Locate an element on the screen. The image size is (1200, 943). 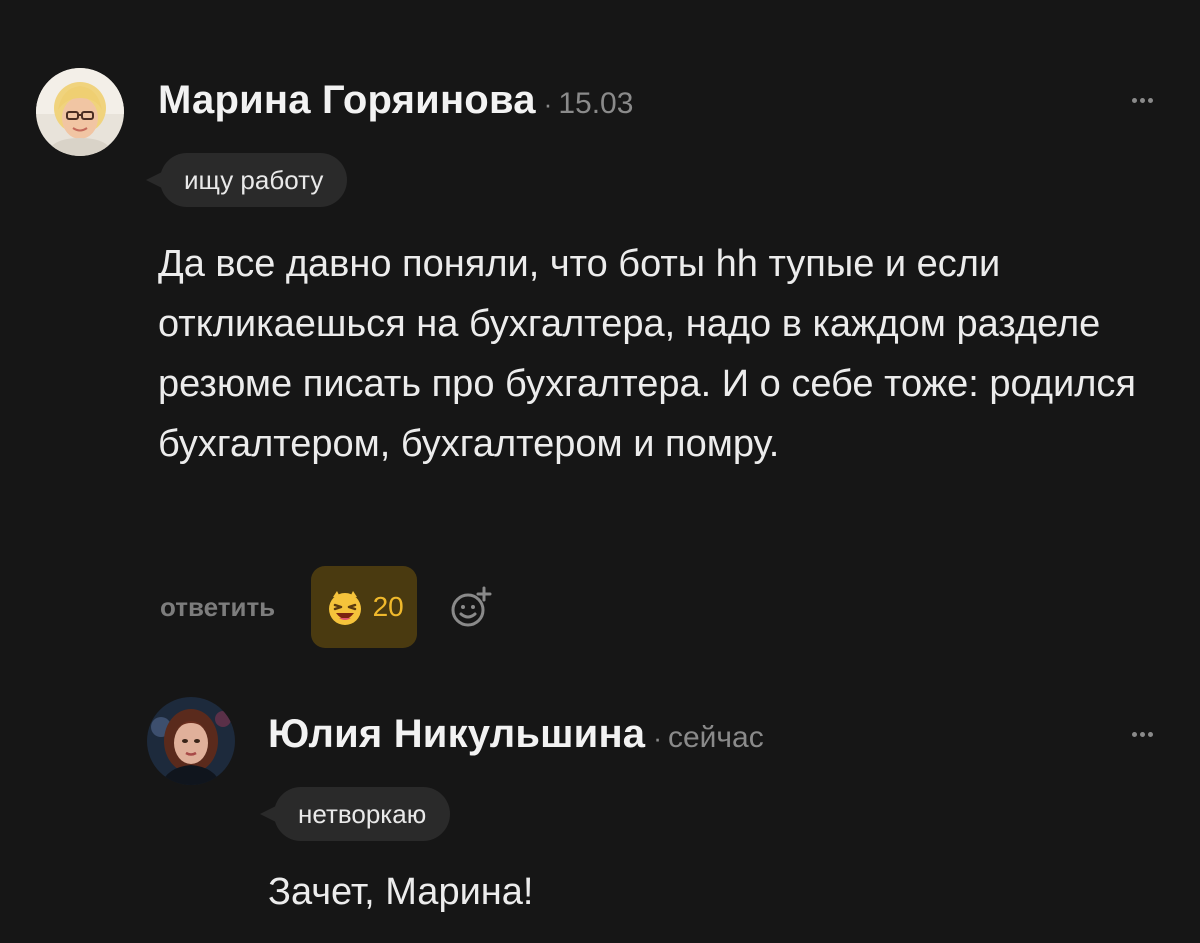
status-badge: ищу работу is located at coordinates (246, 180).